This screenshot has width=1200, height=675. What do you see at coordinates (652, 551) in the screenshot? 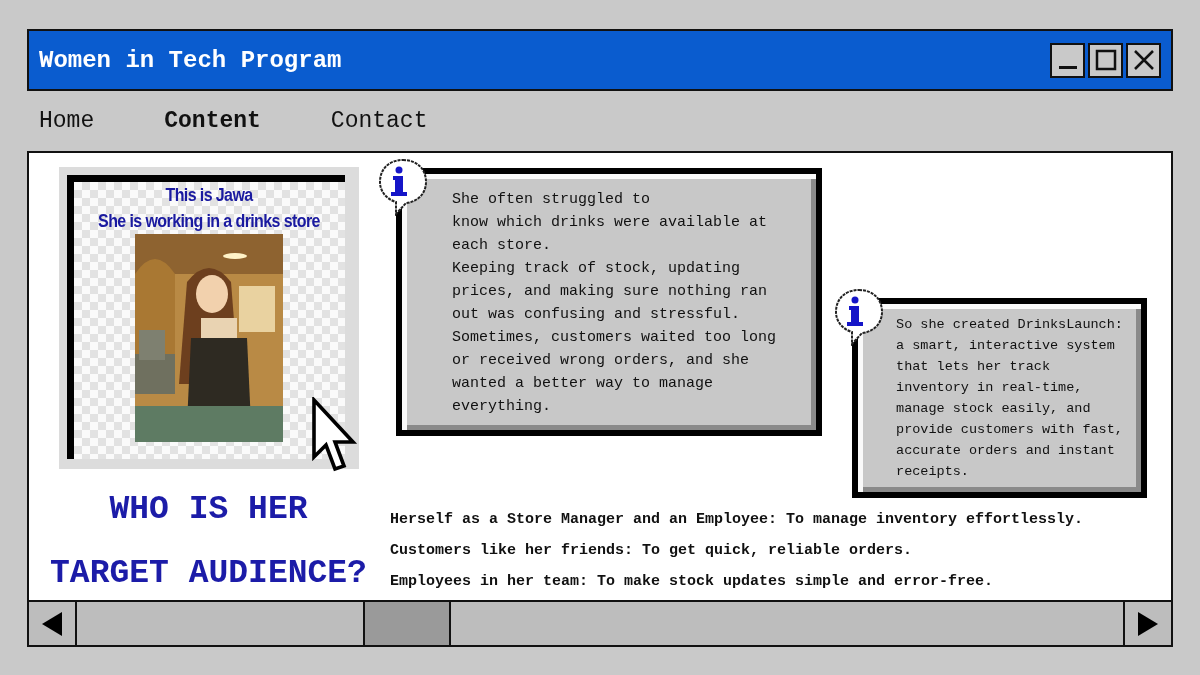
I see `audience-text: Customers like her friends: To get quick, reliable orders.` at bounding box center [652, 551].